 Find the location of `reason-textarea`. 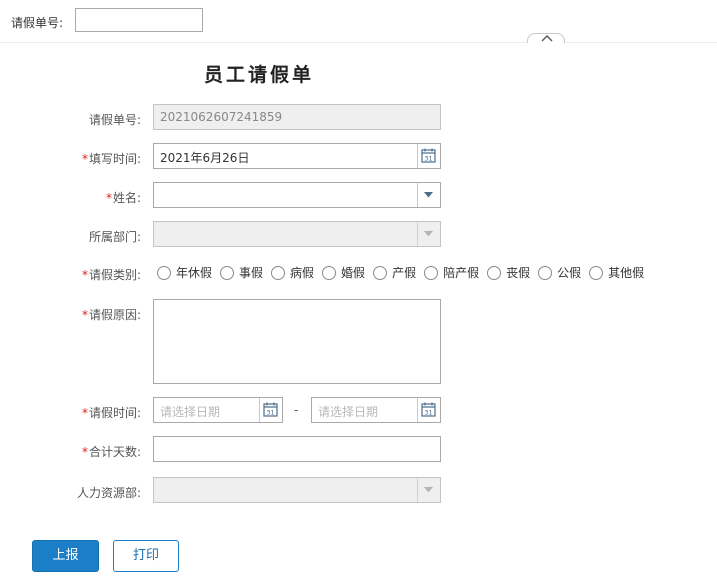

reason-textarea is located at coordinates (297, 341).